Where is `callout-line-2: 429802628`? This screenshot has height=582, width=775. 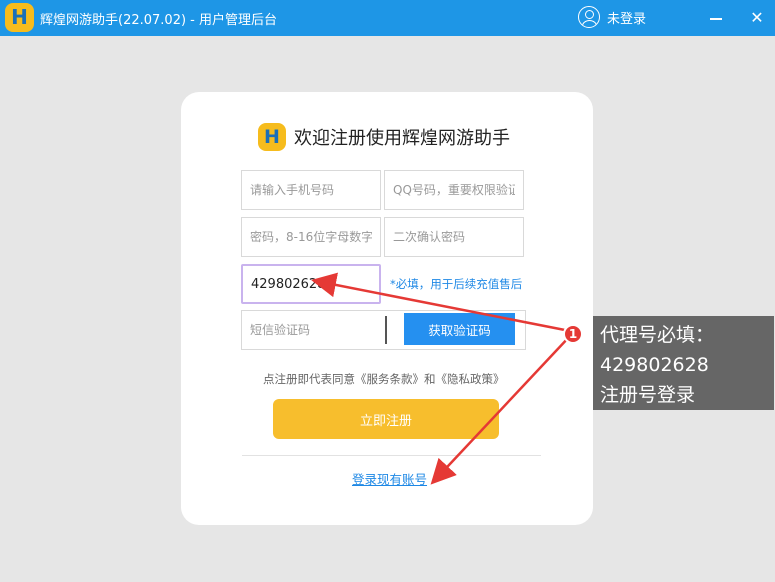
callout-line-2: 429802628 is located at coordinates (654, 365).